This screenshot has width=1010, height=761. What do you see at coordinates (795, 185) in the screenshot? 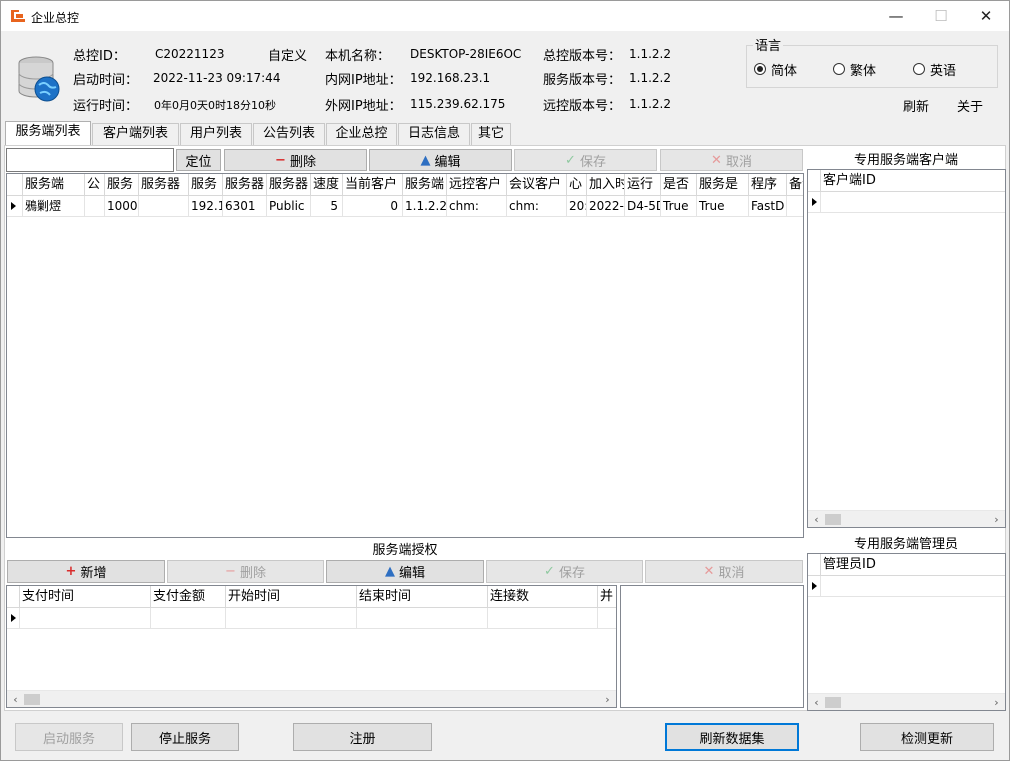
I see `column-header: 备注` at bounding box center [795, 185].